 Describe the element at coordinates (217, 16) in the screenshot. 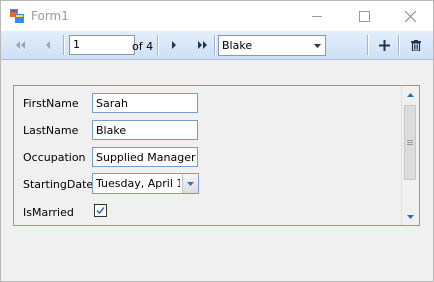

I see `title-bar: Form1` at that location.